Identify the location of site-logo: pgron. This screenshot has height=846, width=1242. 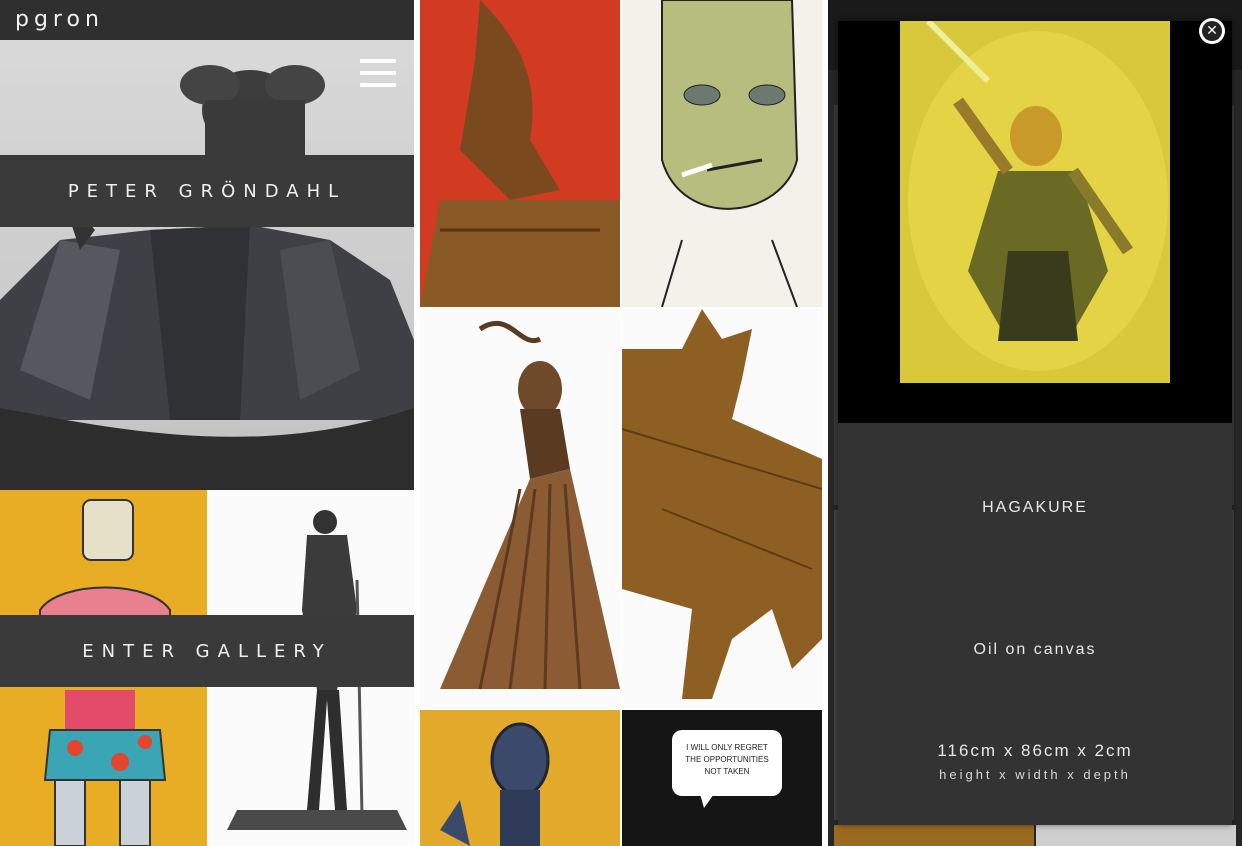
(59, 19).